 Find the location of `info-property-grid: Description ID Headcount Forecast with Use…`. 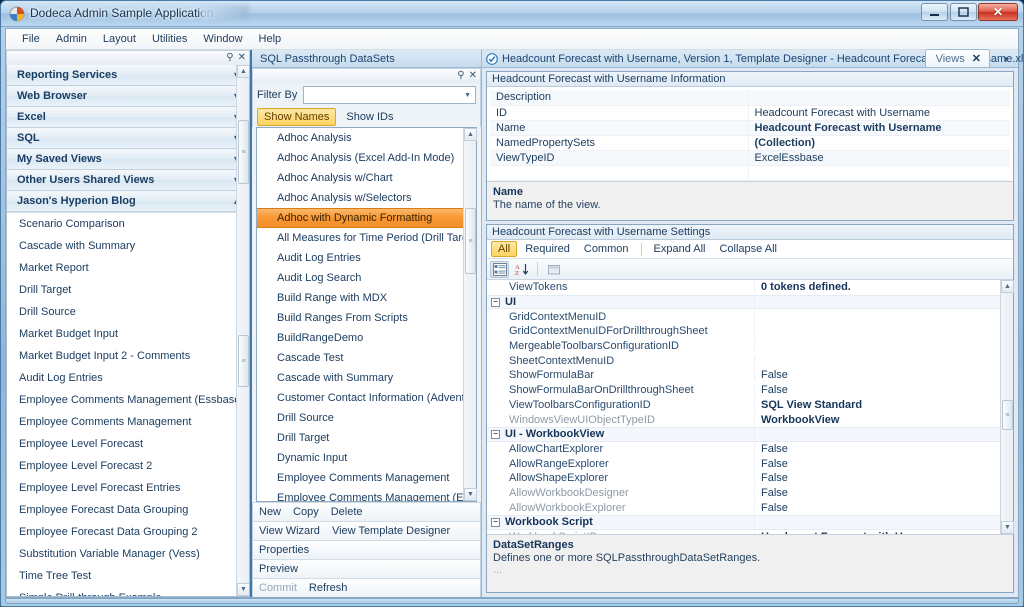

info-property-grid: Description ID Headcount Forecast with Use… is located at coordinates (750, 134).